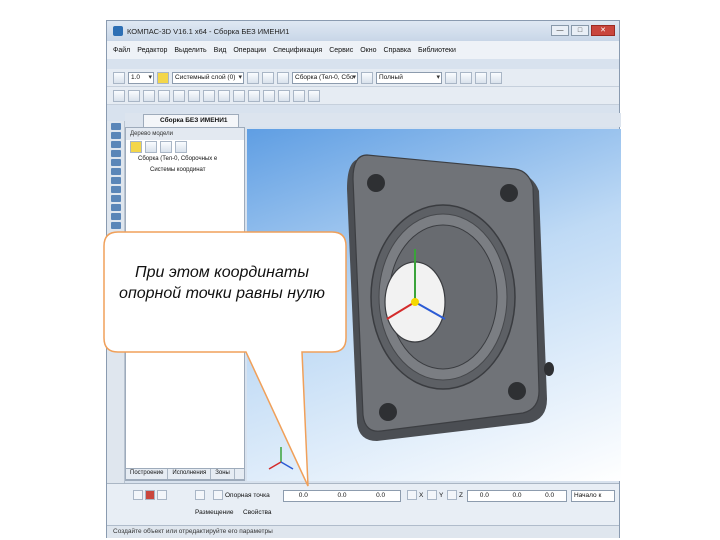 The width and height of the screenshot is (720, 540). I want to click on bolt-hole-bottom-left, so click(388, 412).